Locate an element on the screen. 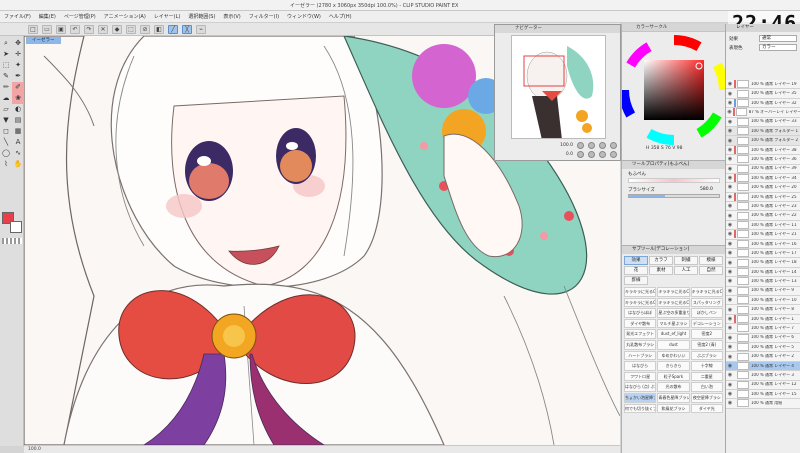 The height and width of the screenshot is (453, 800). layer-row: ◉ 100 % 通常 レイヤー 15 is located at coordinates (763, 394).